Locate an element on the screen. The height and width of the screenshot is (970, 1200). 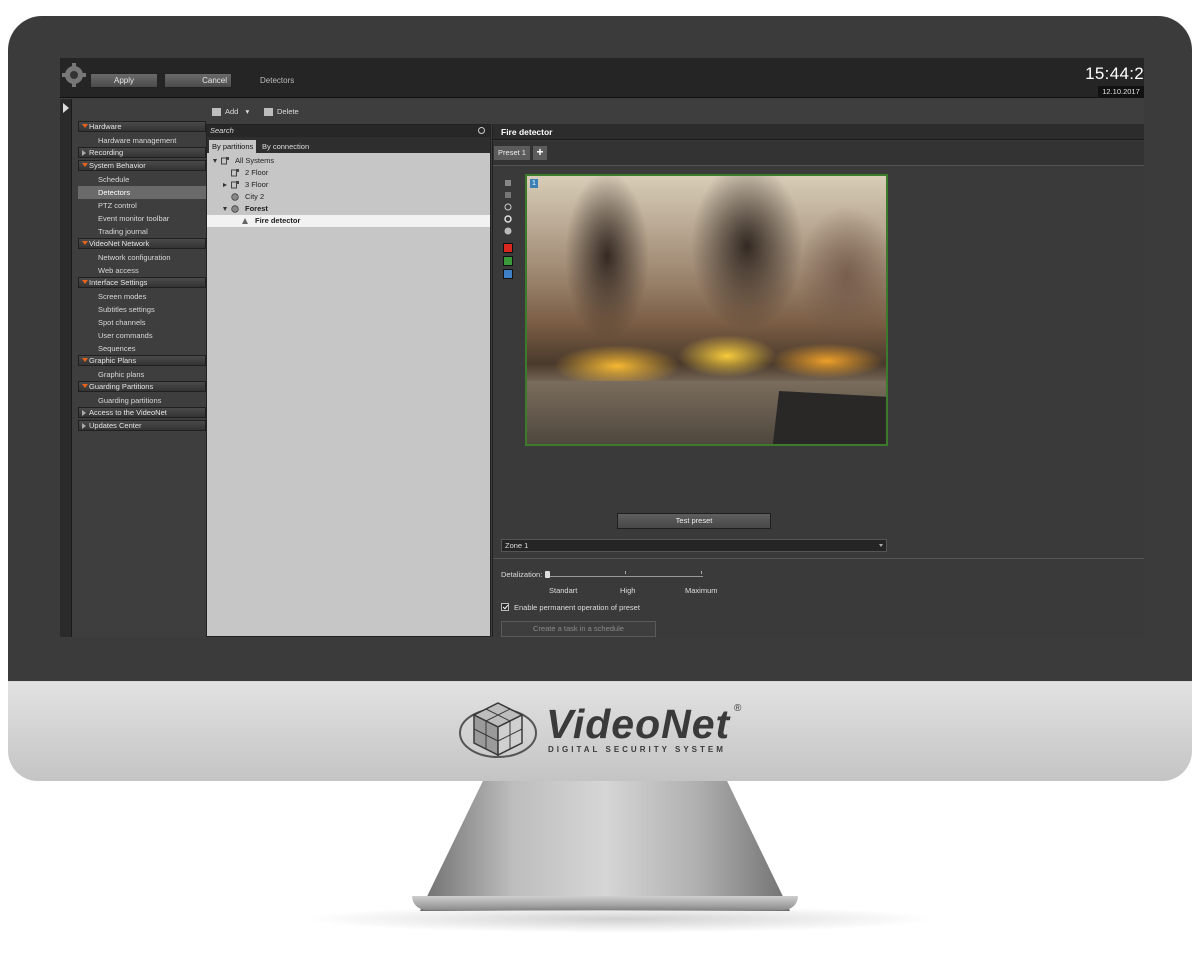
sidebar-item-hardware-management: Hardware management is located at coordinates (142, 140).